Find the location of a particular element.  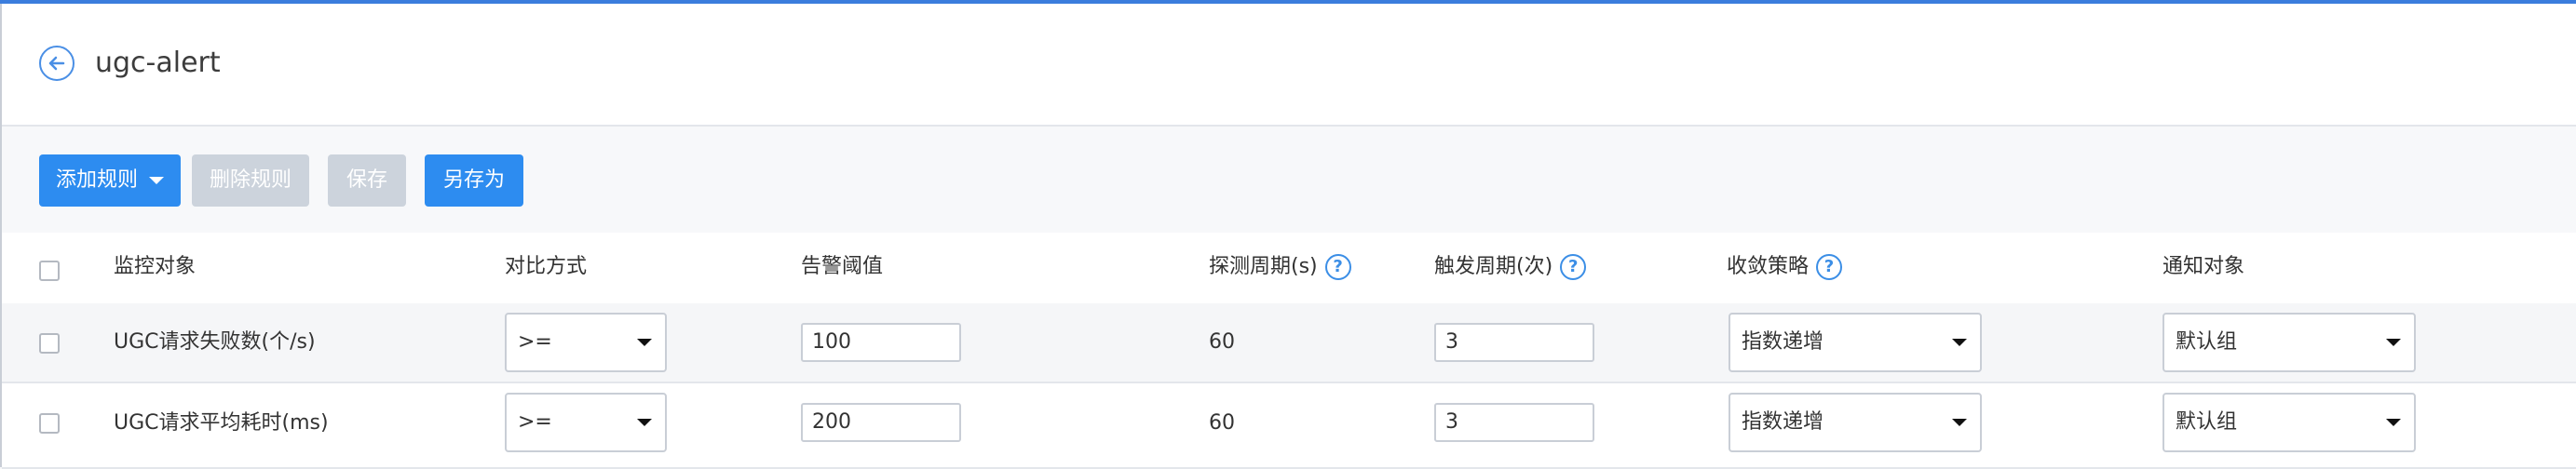

add-rule-button: 添加规则 is located at coordinates (110, 180).